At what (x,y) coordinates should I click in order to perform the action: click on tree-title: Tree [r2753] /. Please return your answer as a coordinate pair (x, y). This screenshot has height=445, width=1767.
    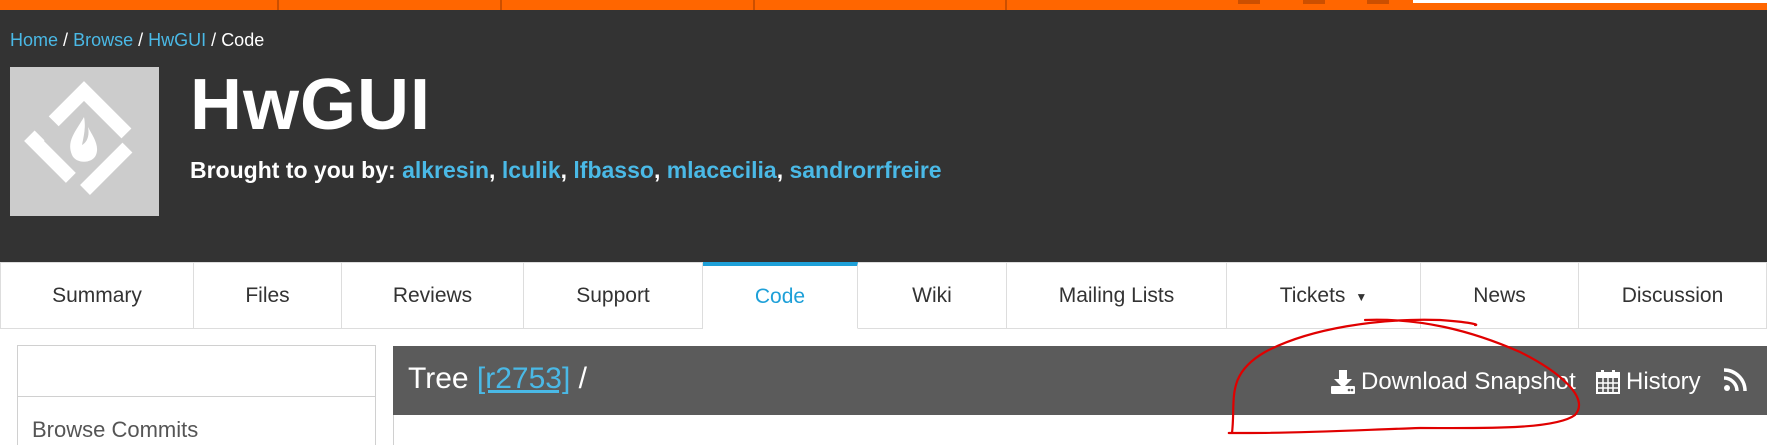
    Looking at the image, I should click on (497, 379).